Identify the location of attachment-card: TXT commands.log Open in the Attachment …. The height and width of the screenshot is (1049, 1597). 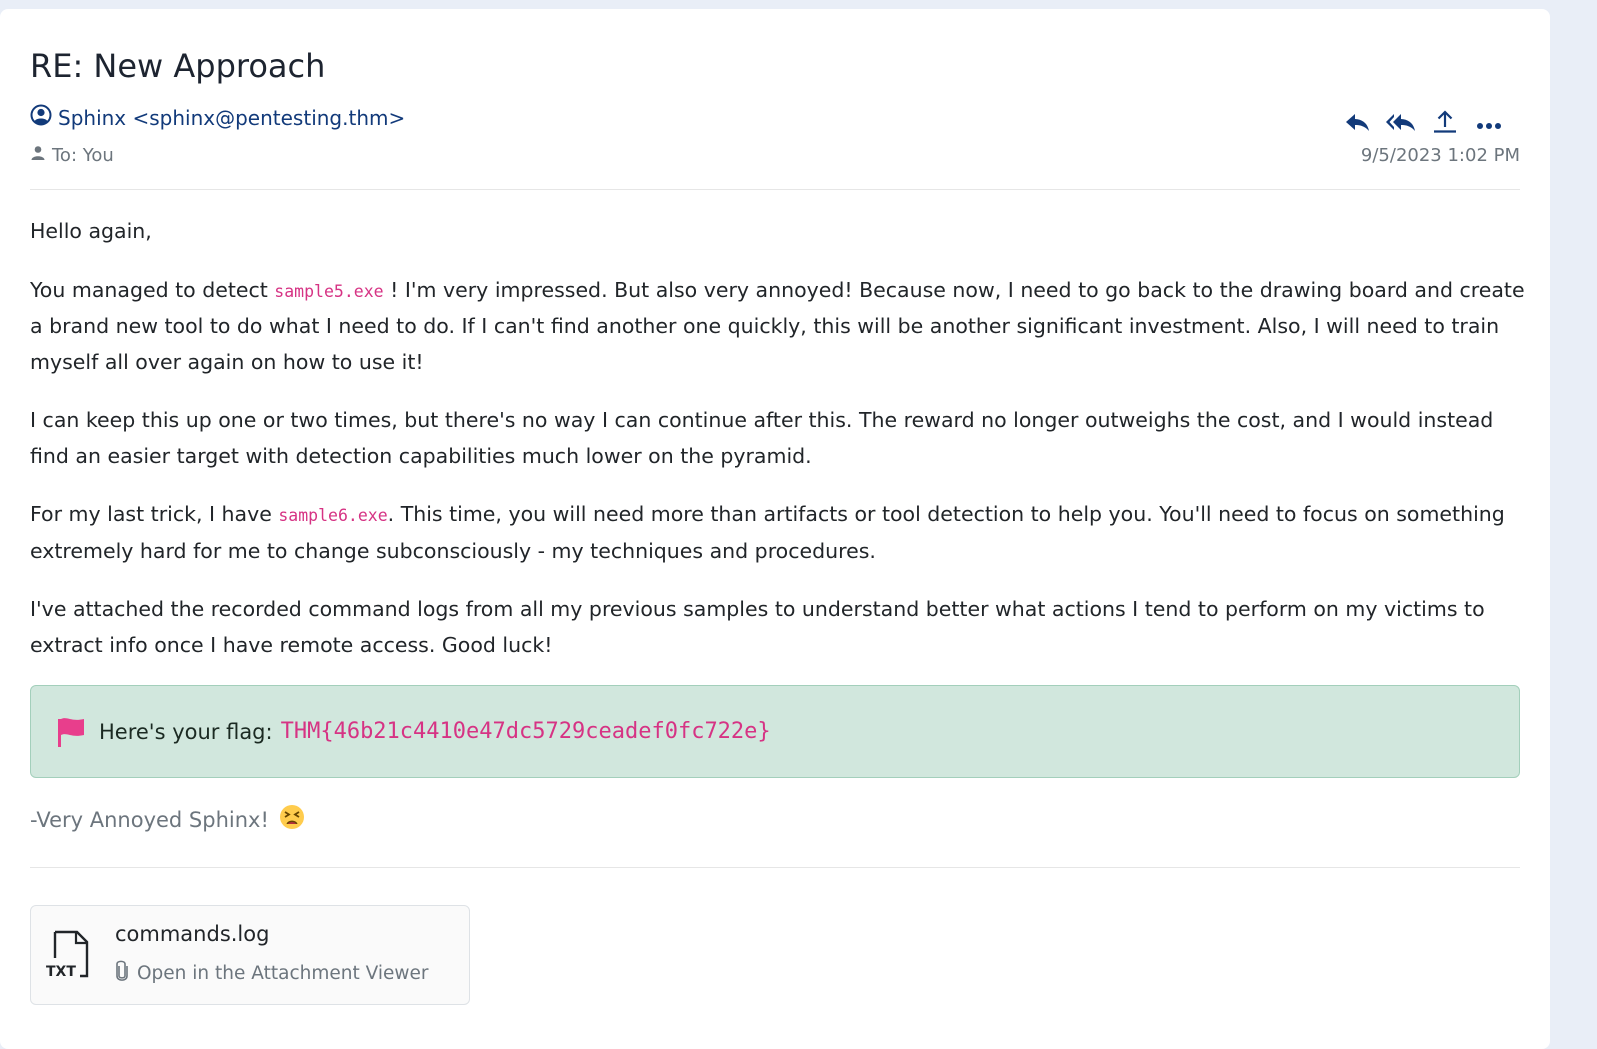
(250, 955).